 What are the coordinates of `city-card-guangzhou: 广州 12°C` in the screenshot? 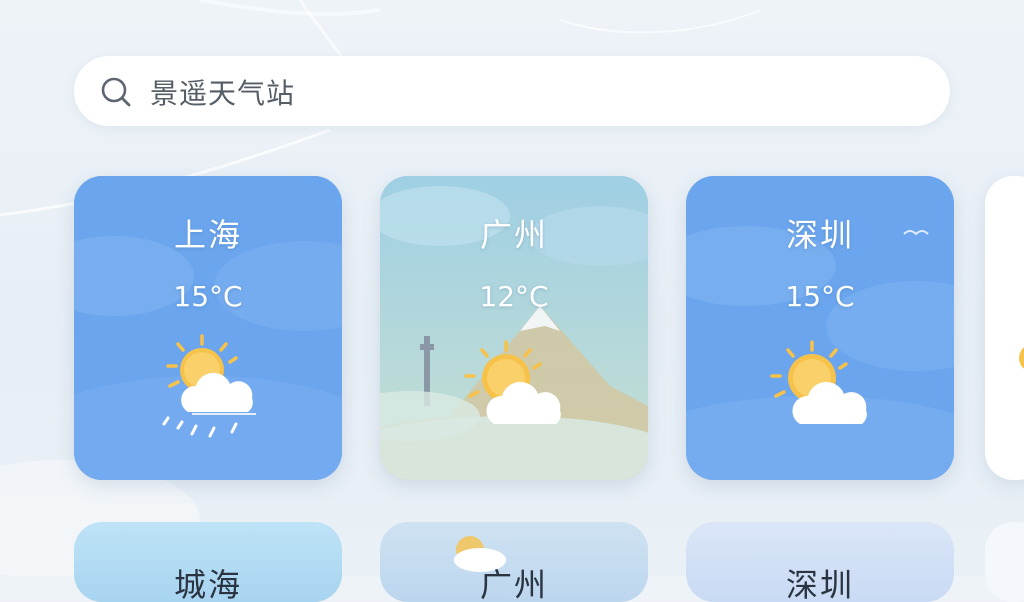 It's located at (514, 328).